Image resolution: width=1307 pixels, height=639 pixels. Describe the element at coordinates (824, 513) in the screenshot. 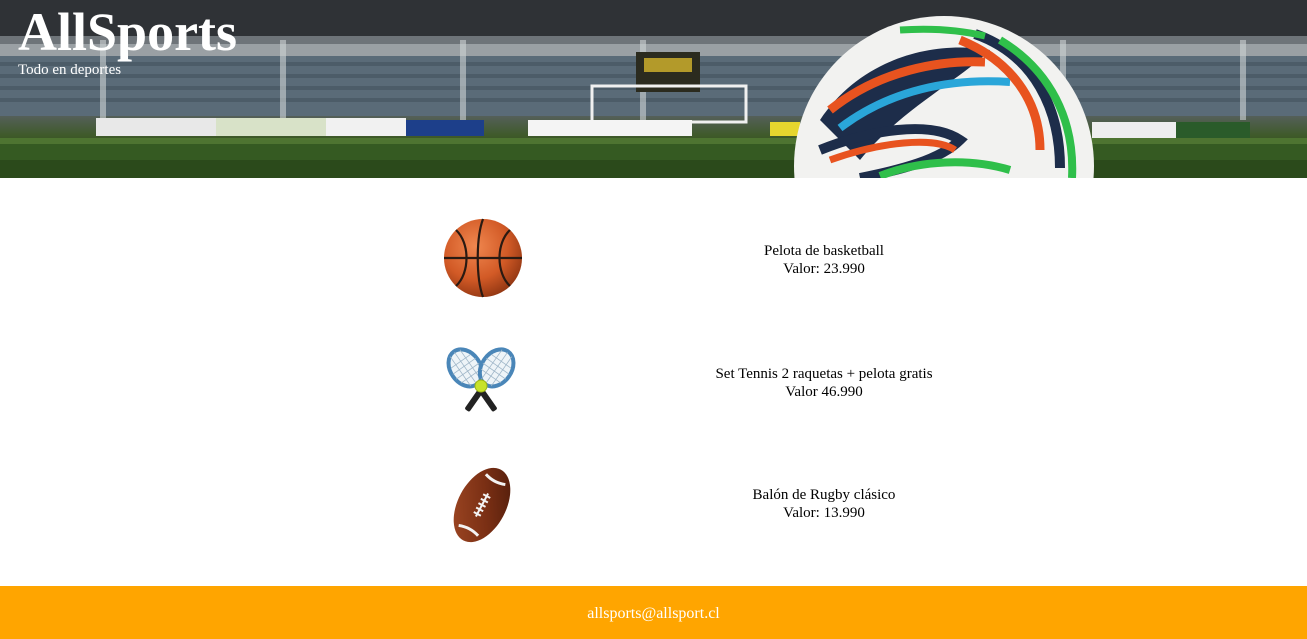

I see `product-price: Valor: 13.990` at that location.